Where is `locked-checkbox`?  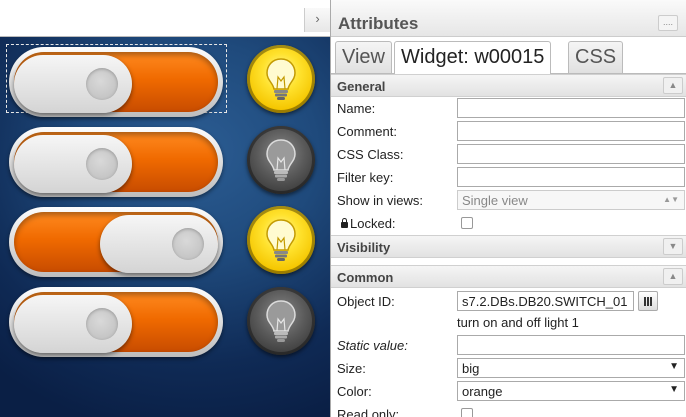 locked-checkbox is located at coordinates (467, 223).